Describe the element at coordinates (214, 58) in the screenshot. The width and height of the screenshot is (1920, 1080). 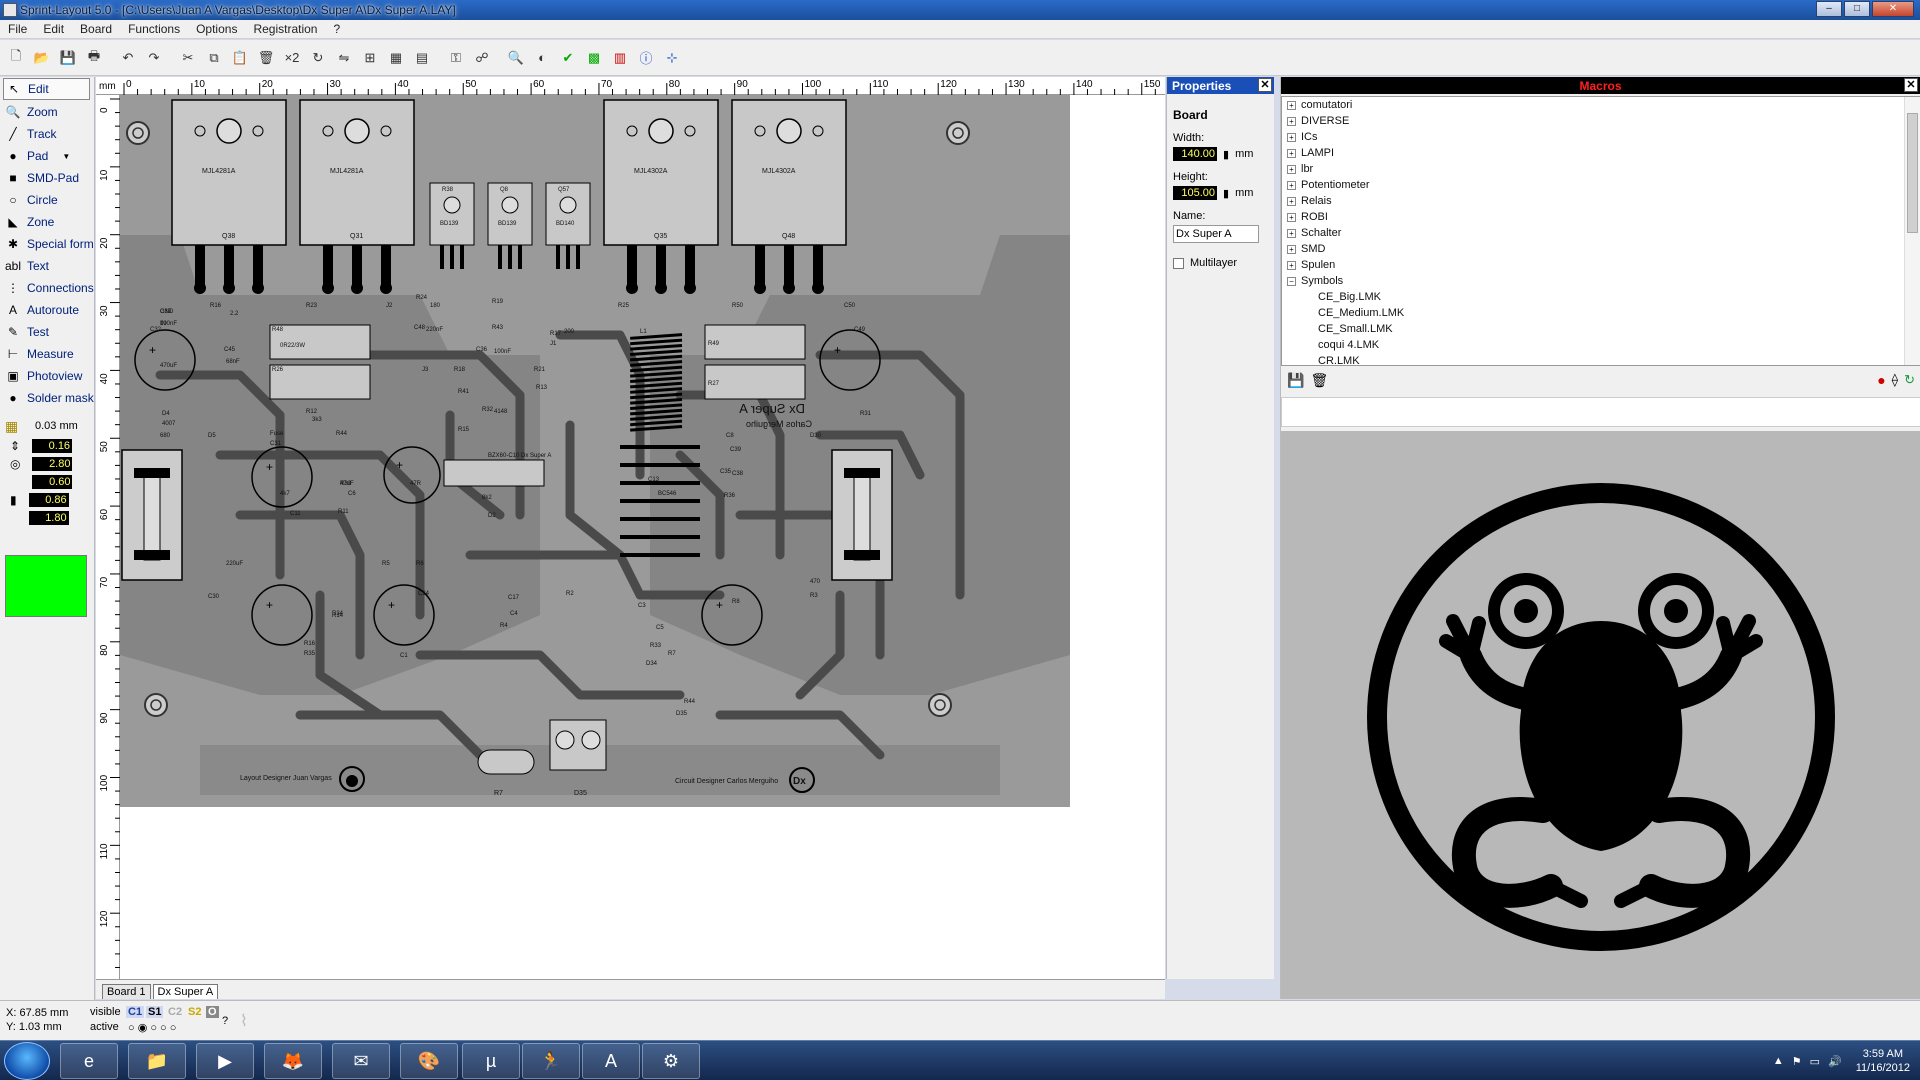
I see `copy-icon: ⧉` at that location.